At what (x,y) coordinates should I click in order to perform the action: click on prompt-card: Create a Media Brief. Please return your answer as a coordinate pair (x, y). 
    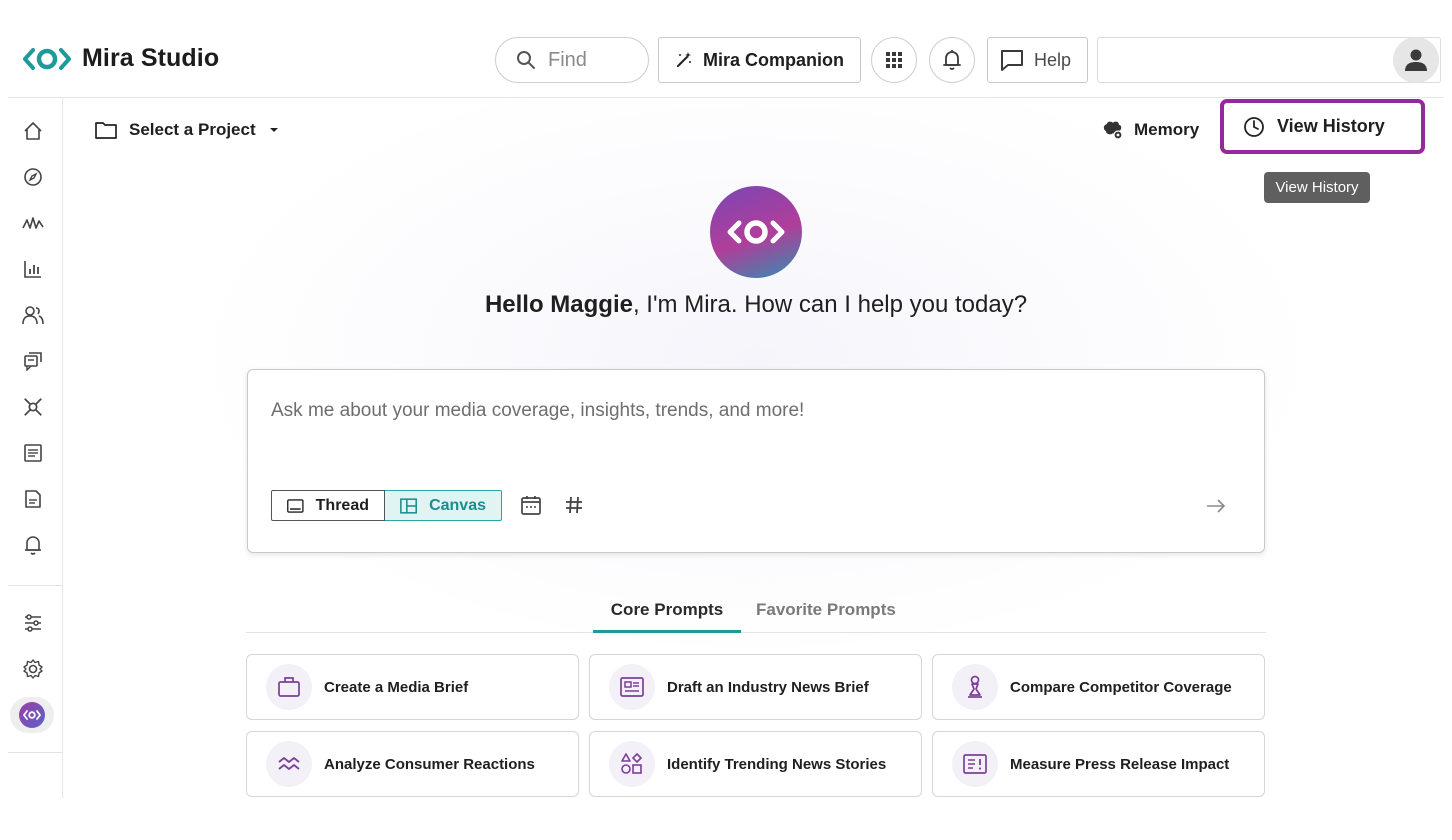
    Looking at the image, I should click on (412, 687).